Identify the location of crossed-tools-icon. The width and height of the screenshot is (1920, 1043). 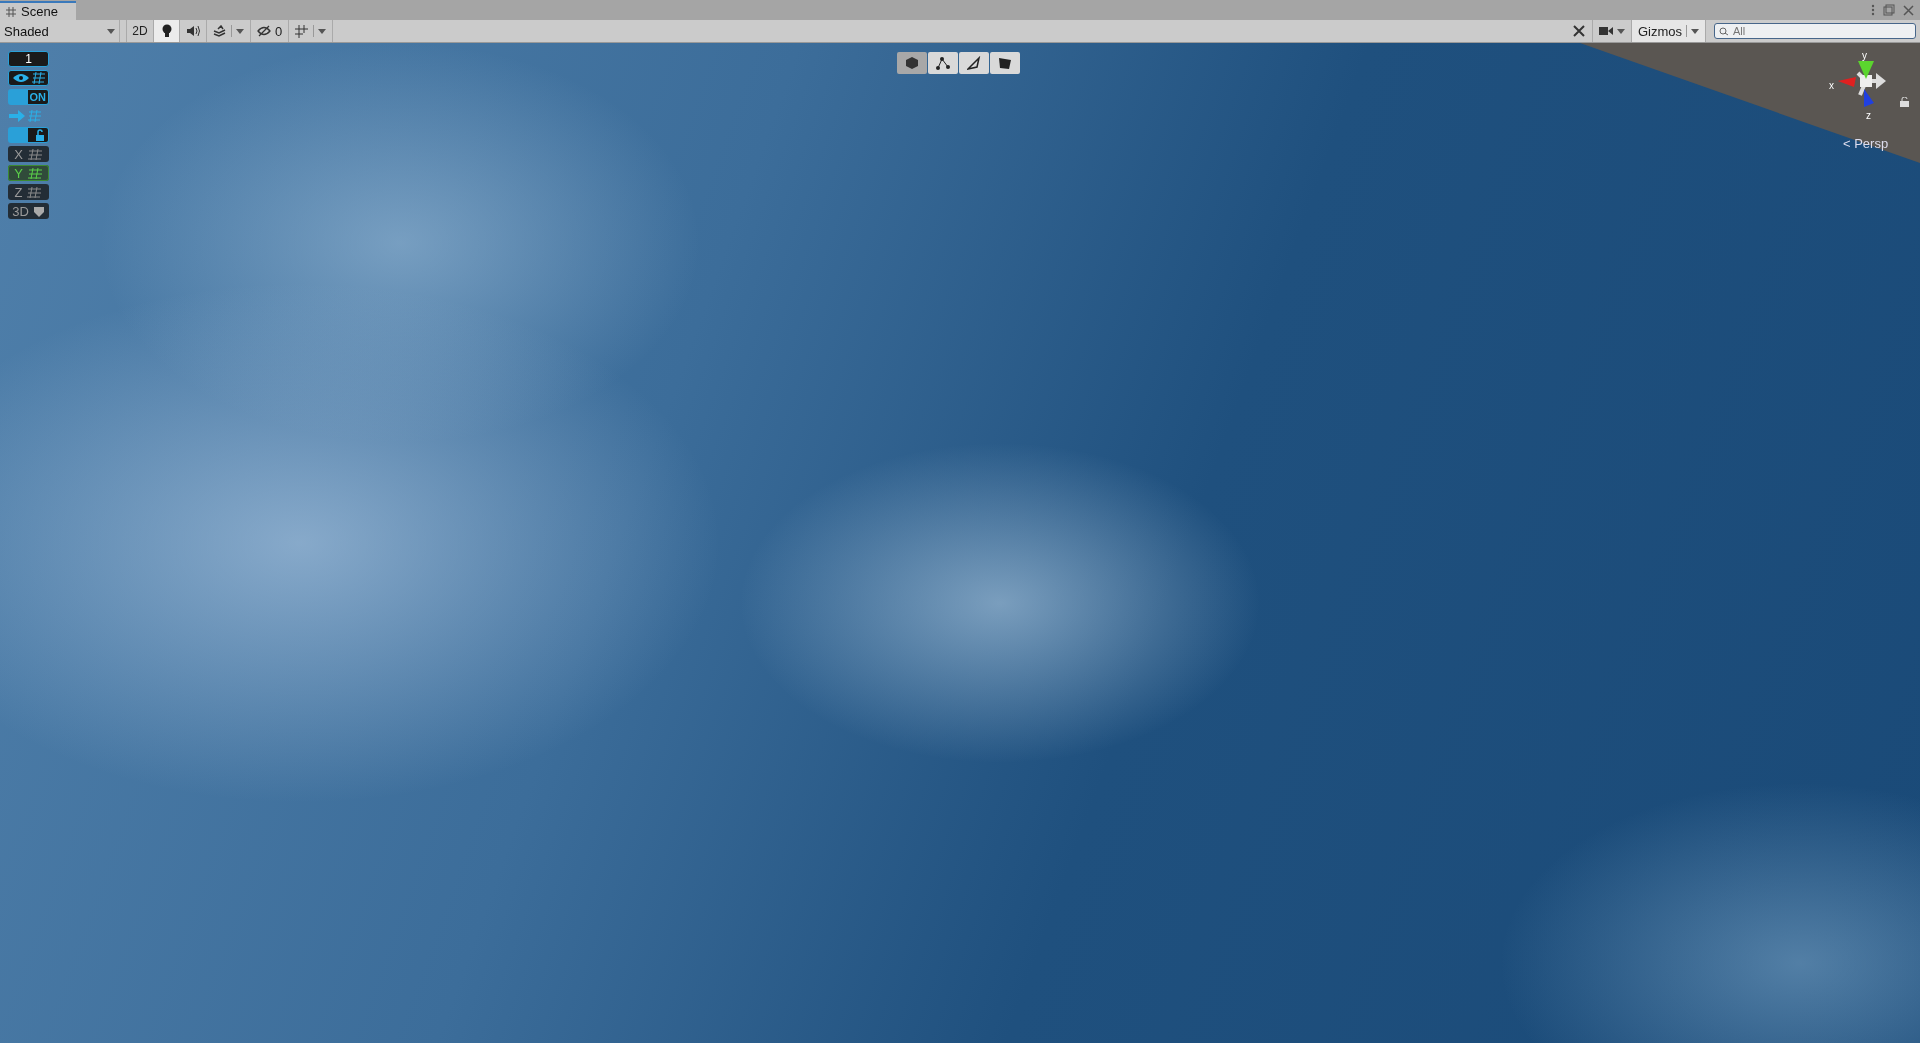
(1578, 31).